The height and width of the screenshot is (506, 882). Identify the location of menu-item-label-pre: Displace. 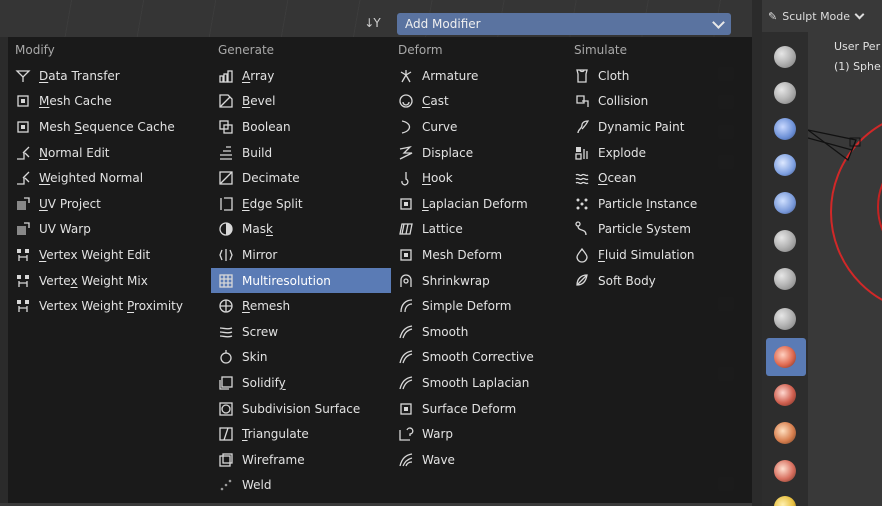
(448, 152).